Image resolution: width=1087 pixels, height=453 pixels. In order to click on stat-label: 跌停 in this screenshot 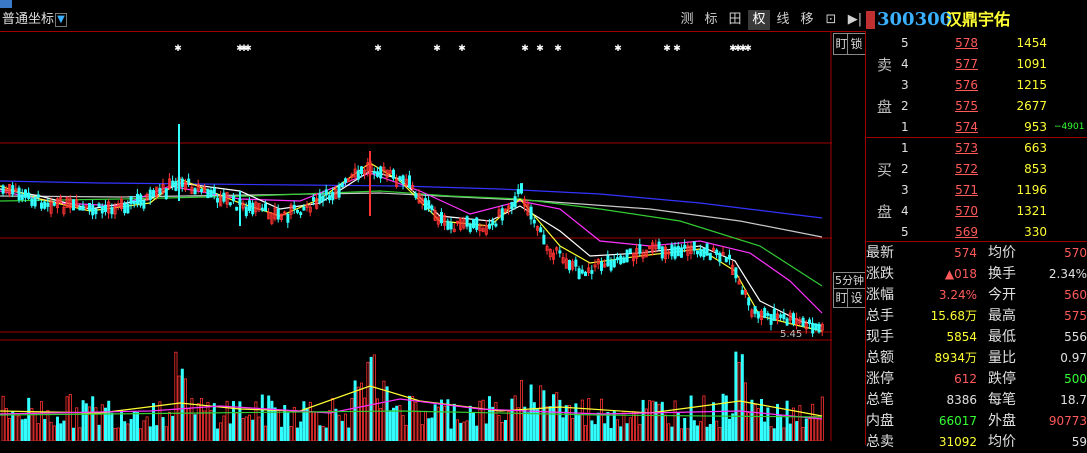, I will do `click(1002, 379)`.